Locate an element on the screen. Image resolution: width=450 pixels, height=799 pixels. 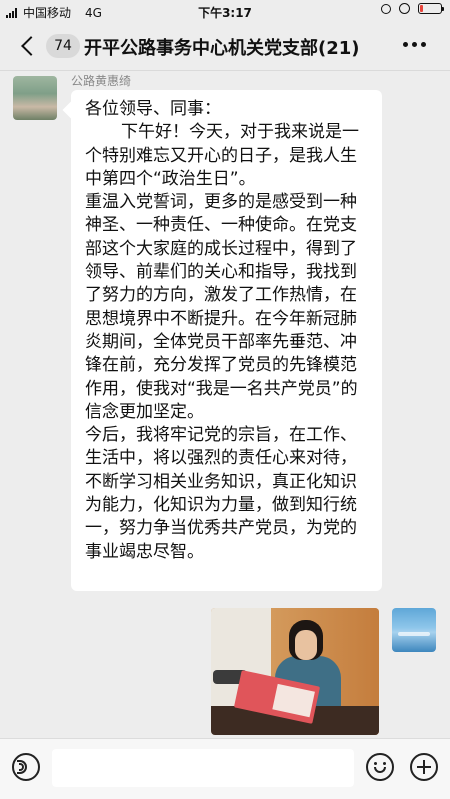
battery-fill is located at coordinates (421, 8).